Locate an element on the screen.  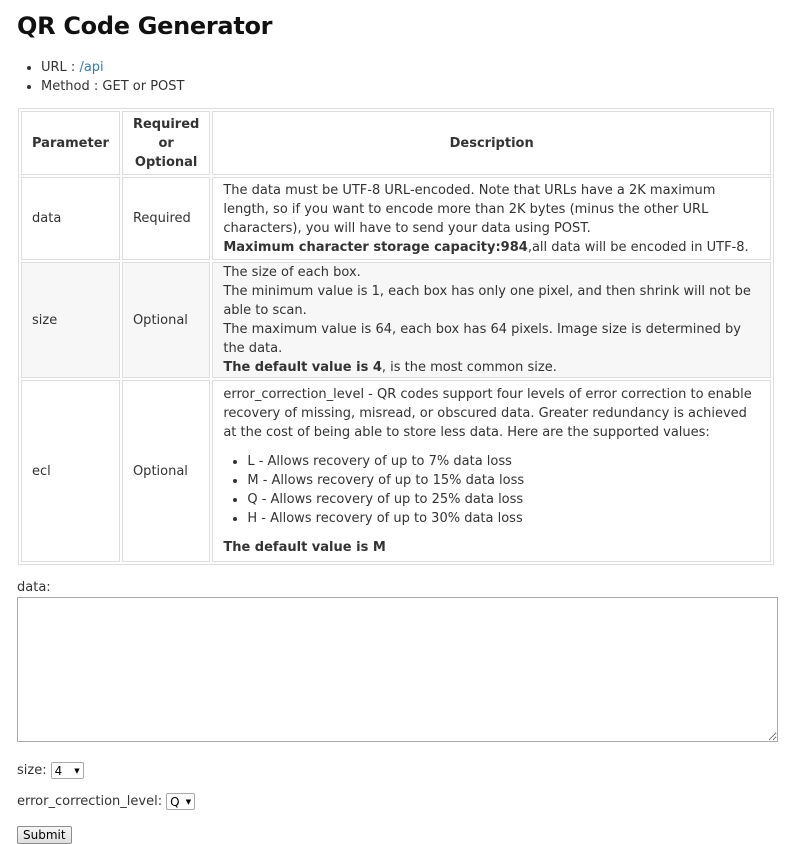
page-title: QR Code Generator is located at coordinates (145, 26).